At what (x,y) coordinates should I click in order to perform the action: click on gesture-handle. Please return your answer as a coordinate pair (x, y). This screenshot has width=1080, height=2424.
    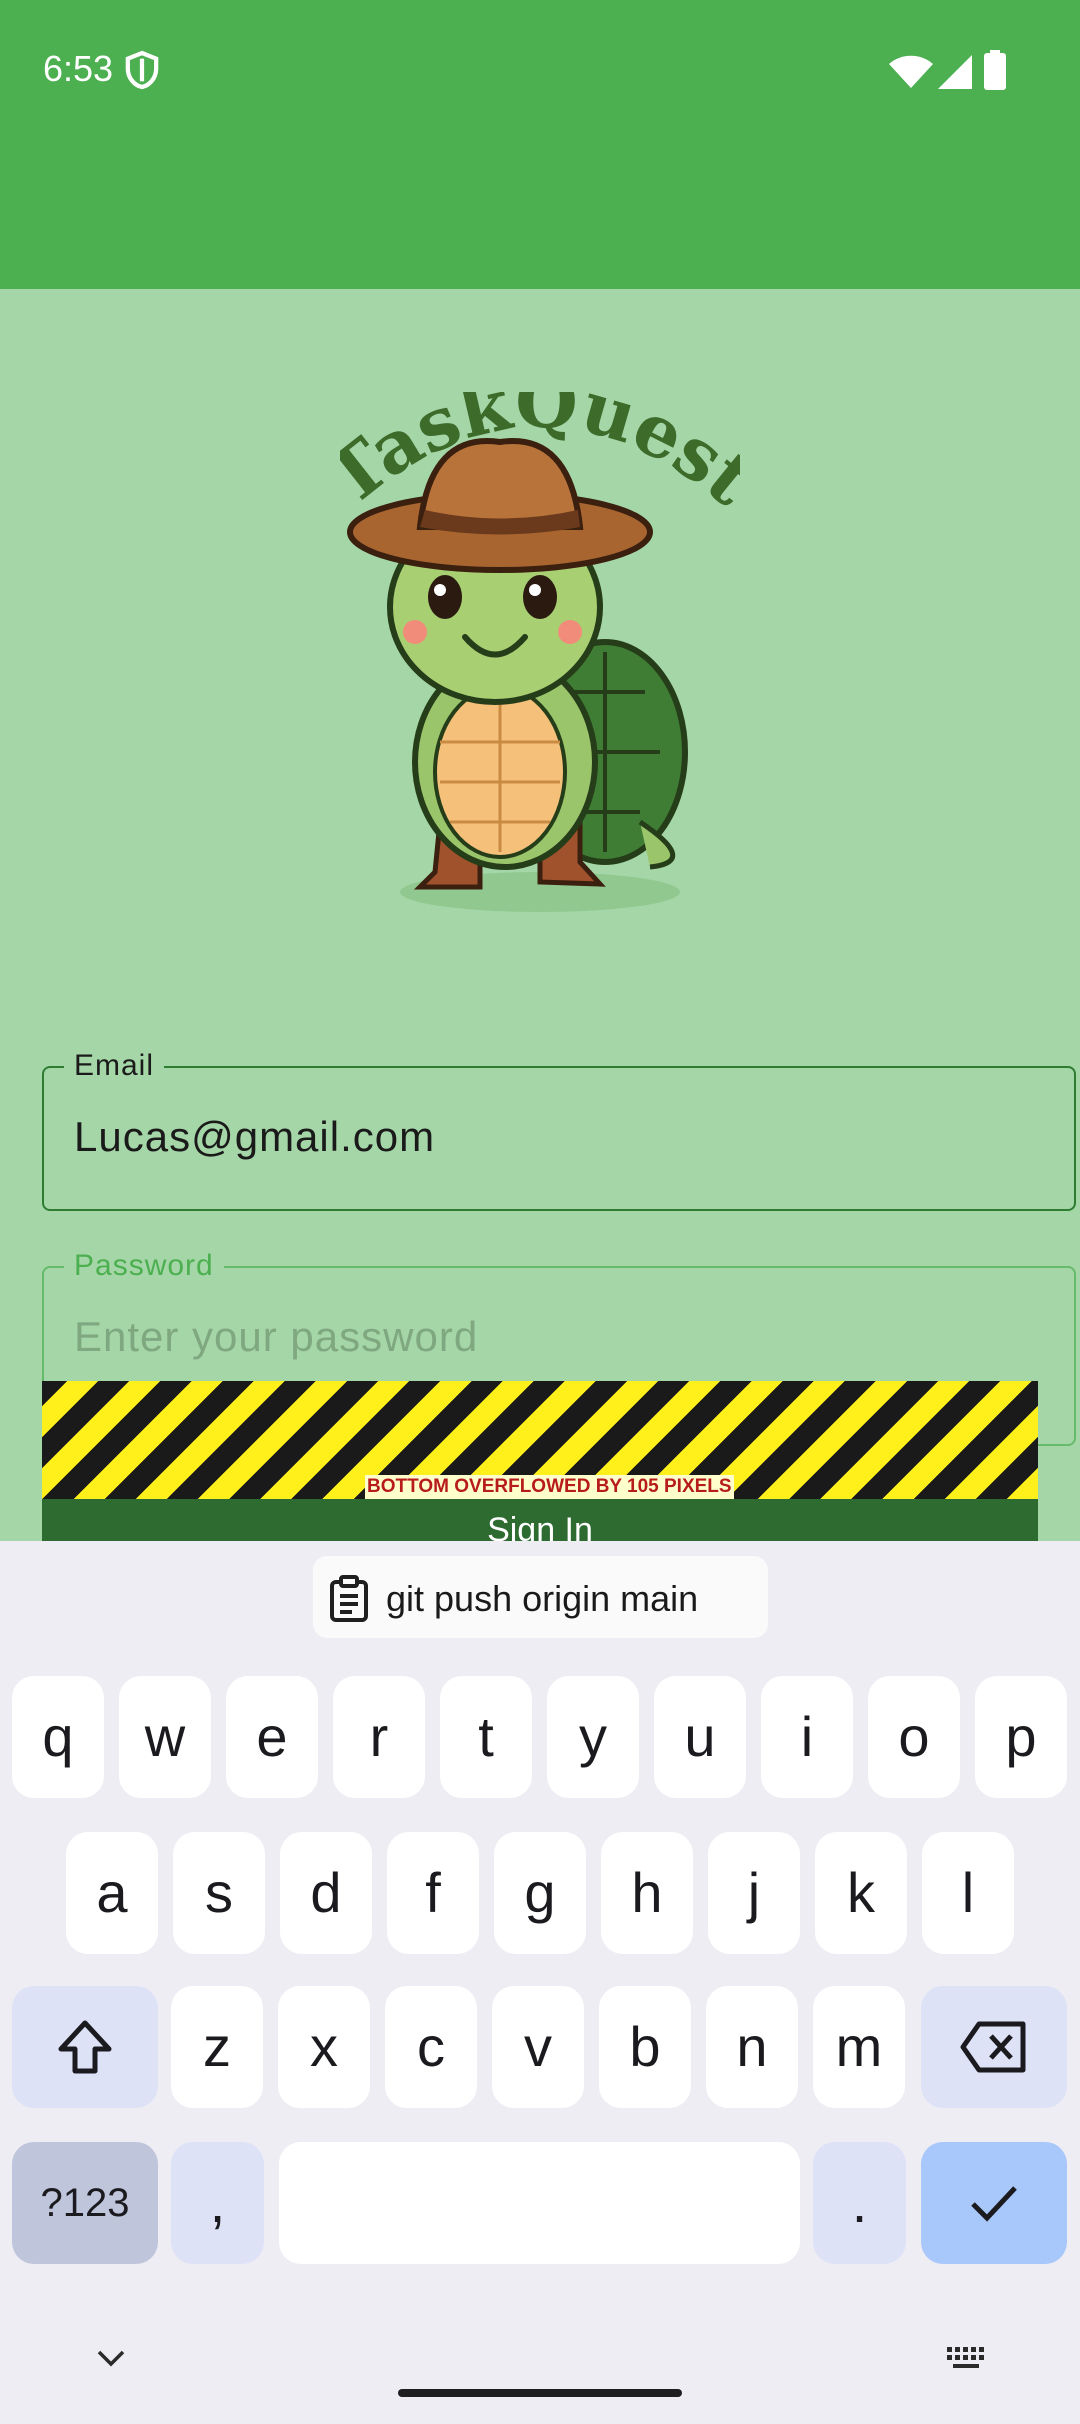
    Looking at the image, I should click on (540, 2393).